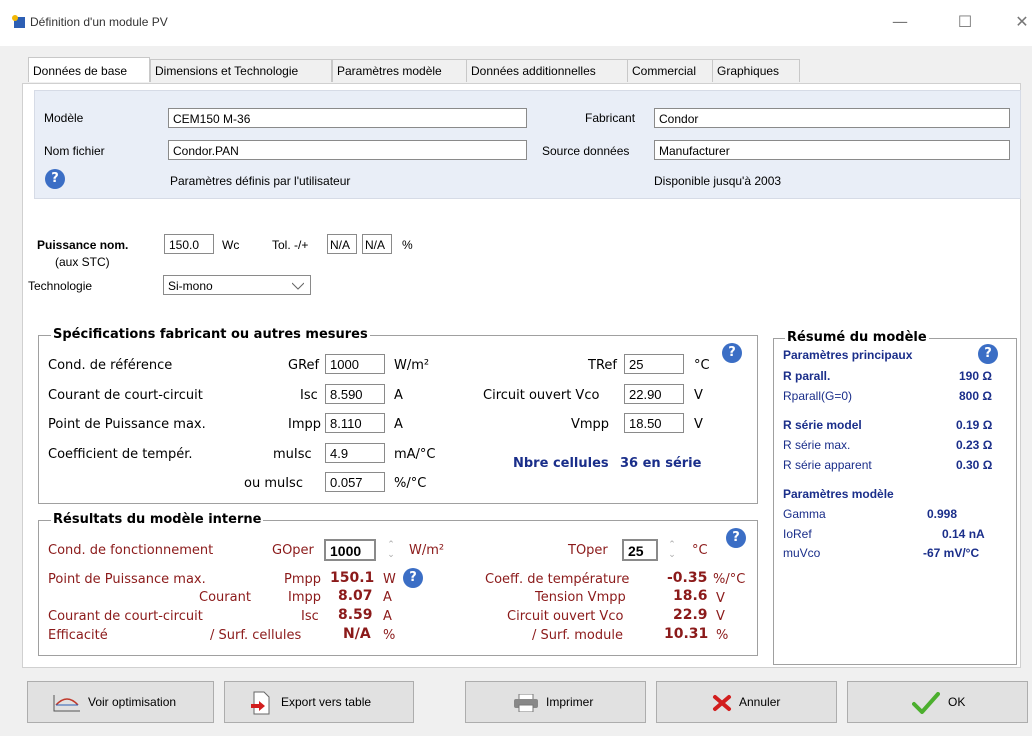  Describe the element at coordinates (305, 597) in the screenshot. I see `impp-sym: Impp` at that location.